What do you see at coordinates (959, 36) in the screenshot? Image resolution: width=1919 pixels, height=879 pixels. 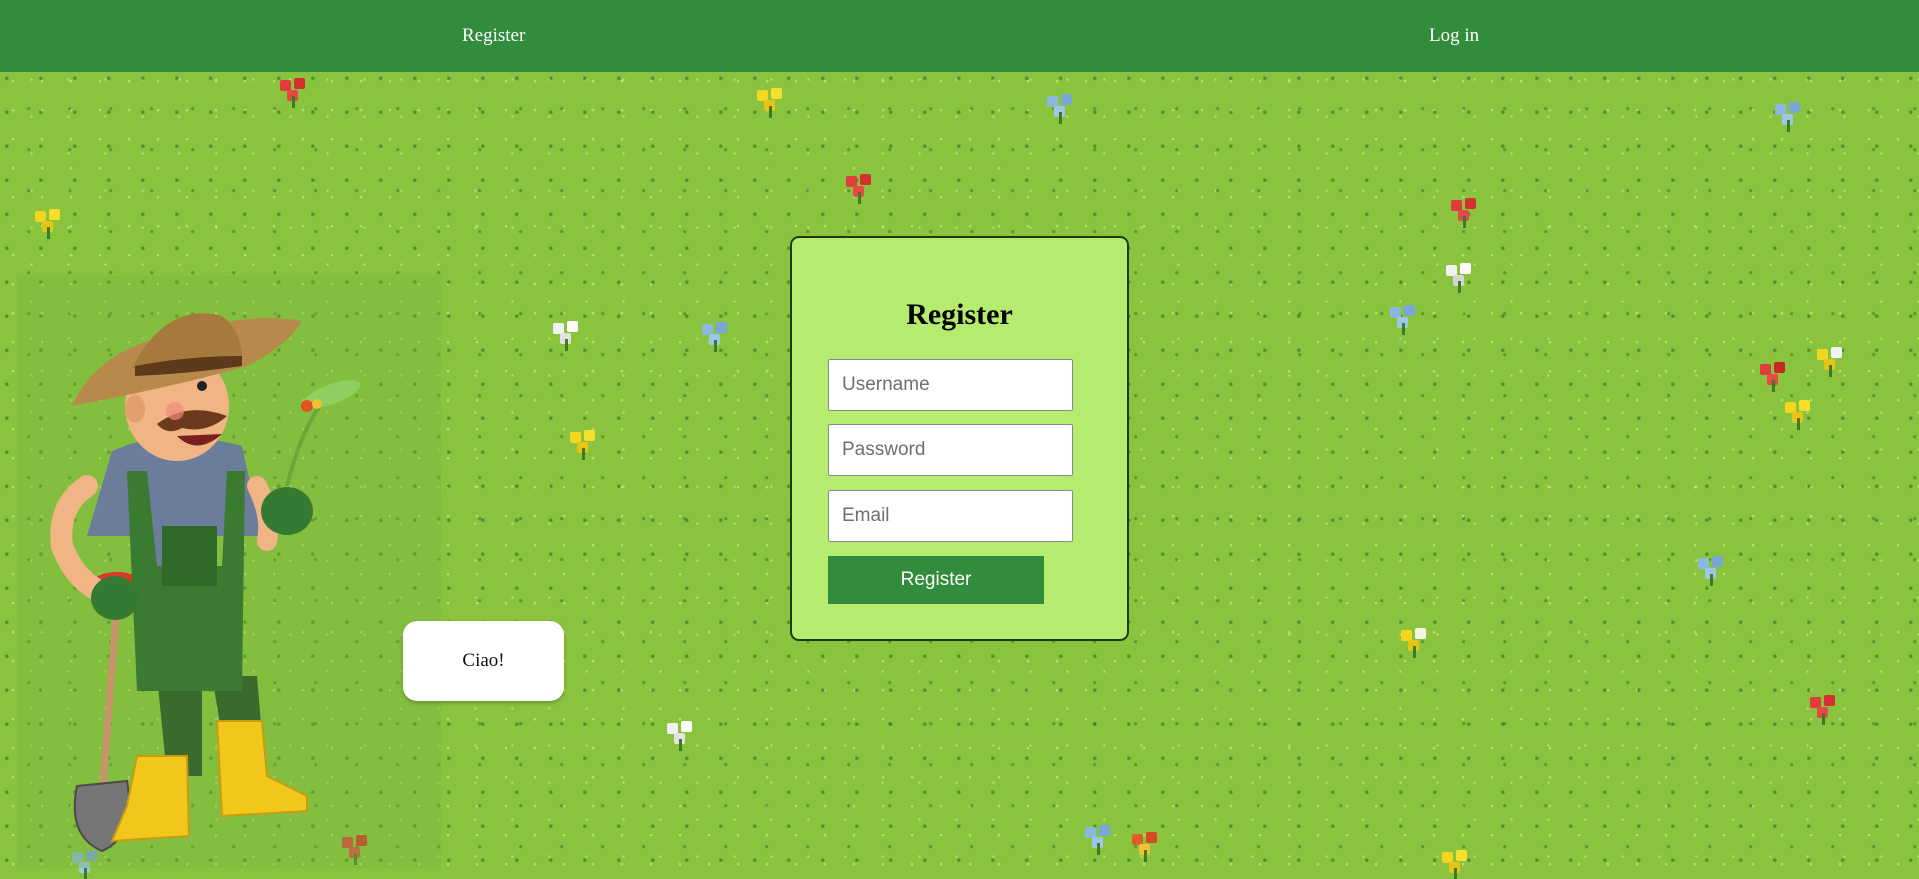 I see `top-navbar: Register Log in` at bounding box center [959, 36].